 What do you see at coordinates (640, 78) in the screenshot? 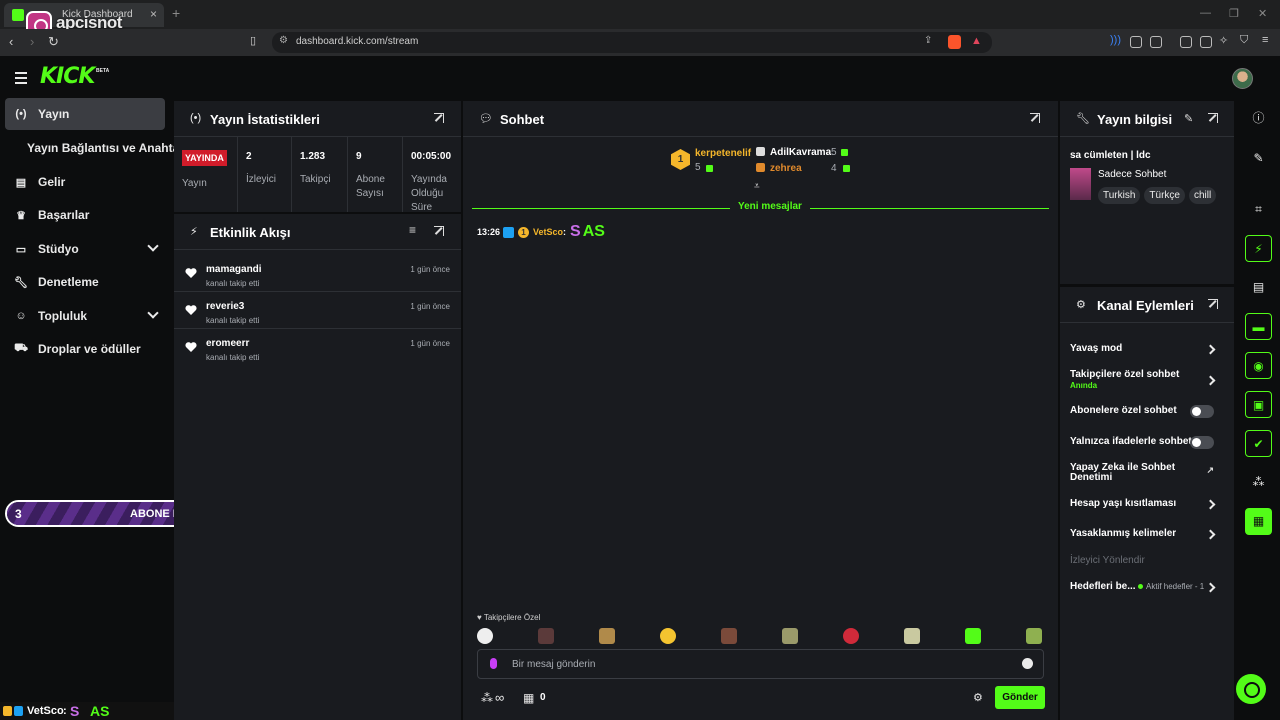
I see `app-header: KICK BETA` at bounding box center [640, 78].